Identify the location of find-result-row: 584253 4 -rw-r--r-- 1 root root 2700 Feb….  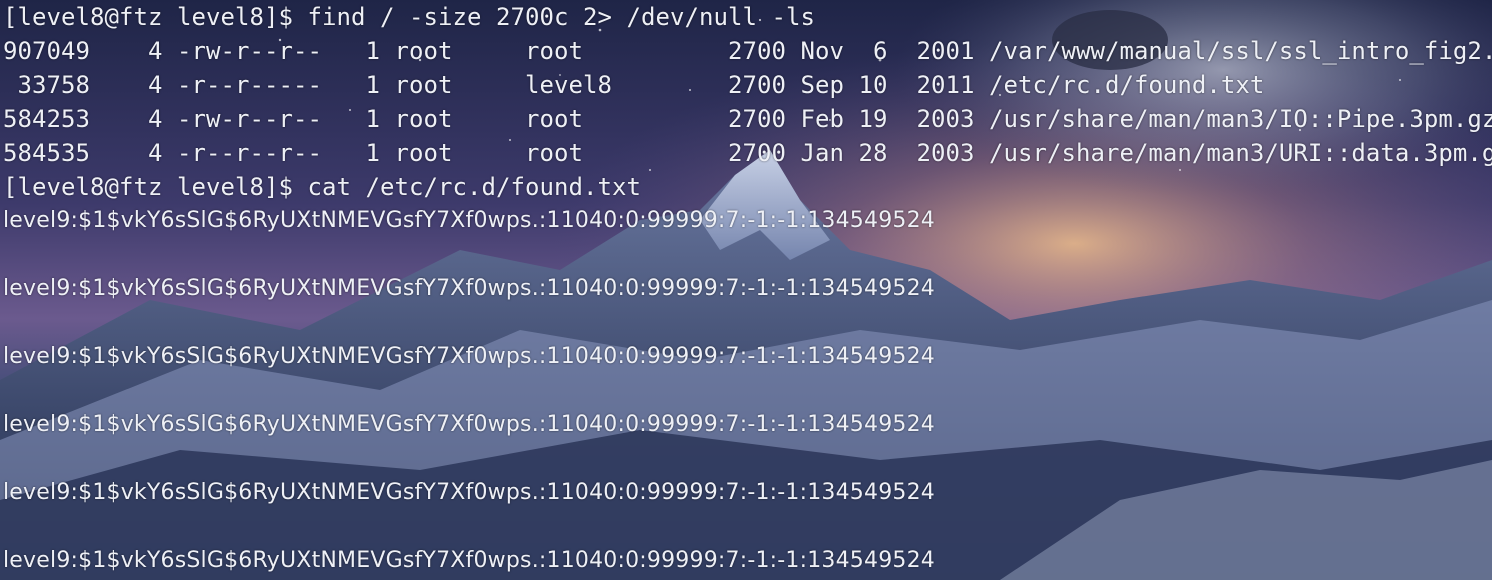
(747, 119).